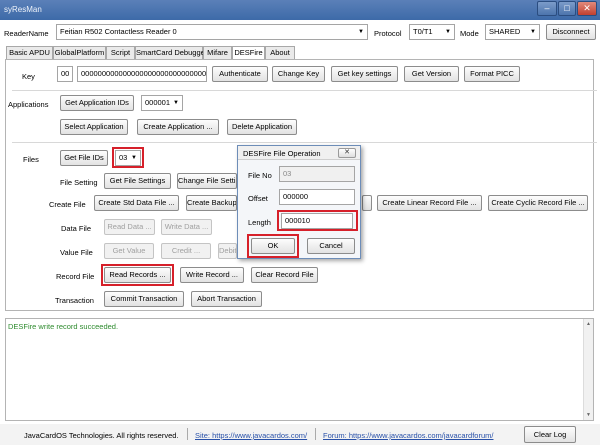 This screenshot has height=445, width=600. I want to click on tab-smartcard-debugger: SmartCard Debugger, so click(171, 52).